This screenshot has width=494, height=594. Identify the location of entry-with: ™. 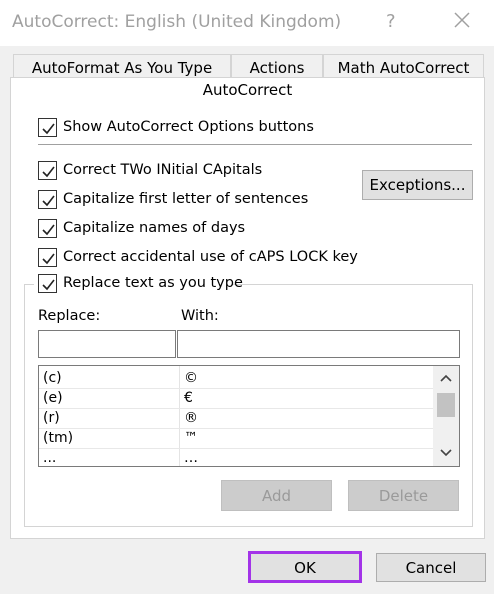
(191, 438).